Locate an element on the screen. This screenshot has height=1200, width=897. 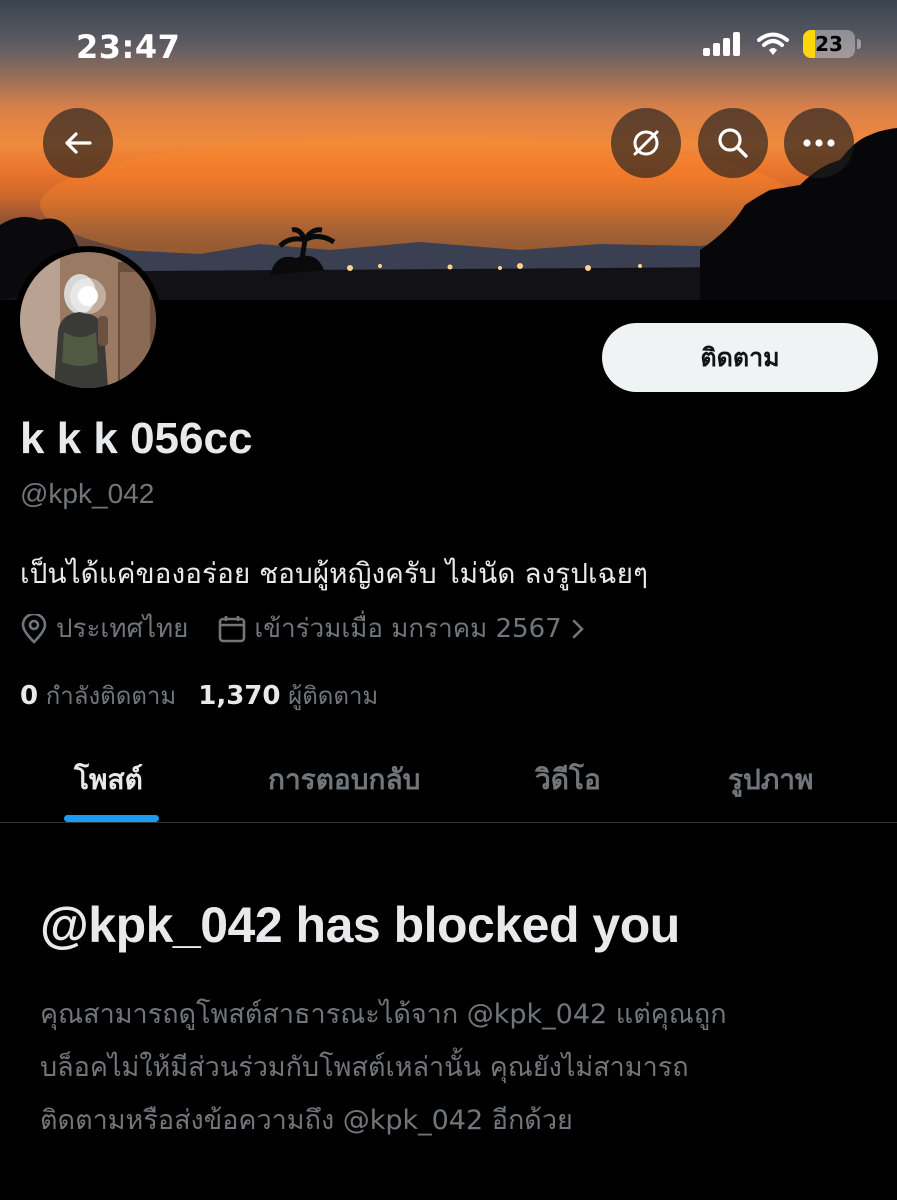
active-tab-indicator is located at coordinates (111, 818).